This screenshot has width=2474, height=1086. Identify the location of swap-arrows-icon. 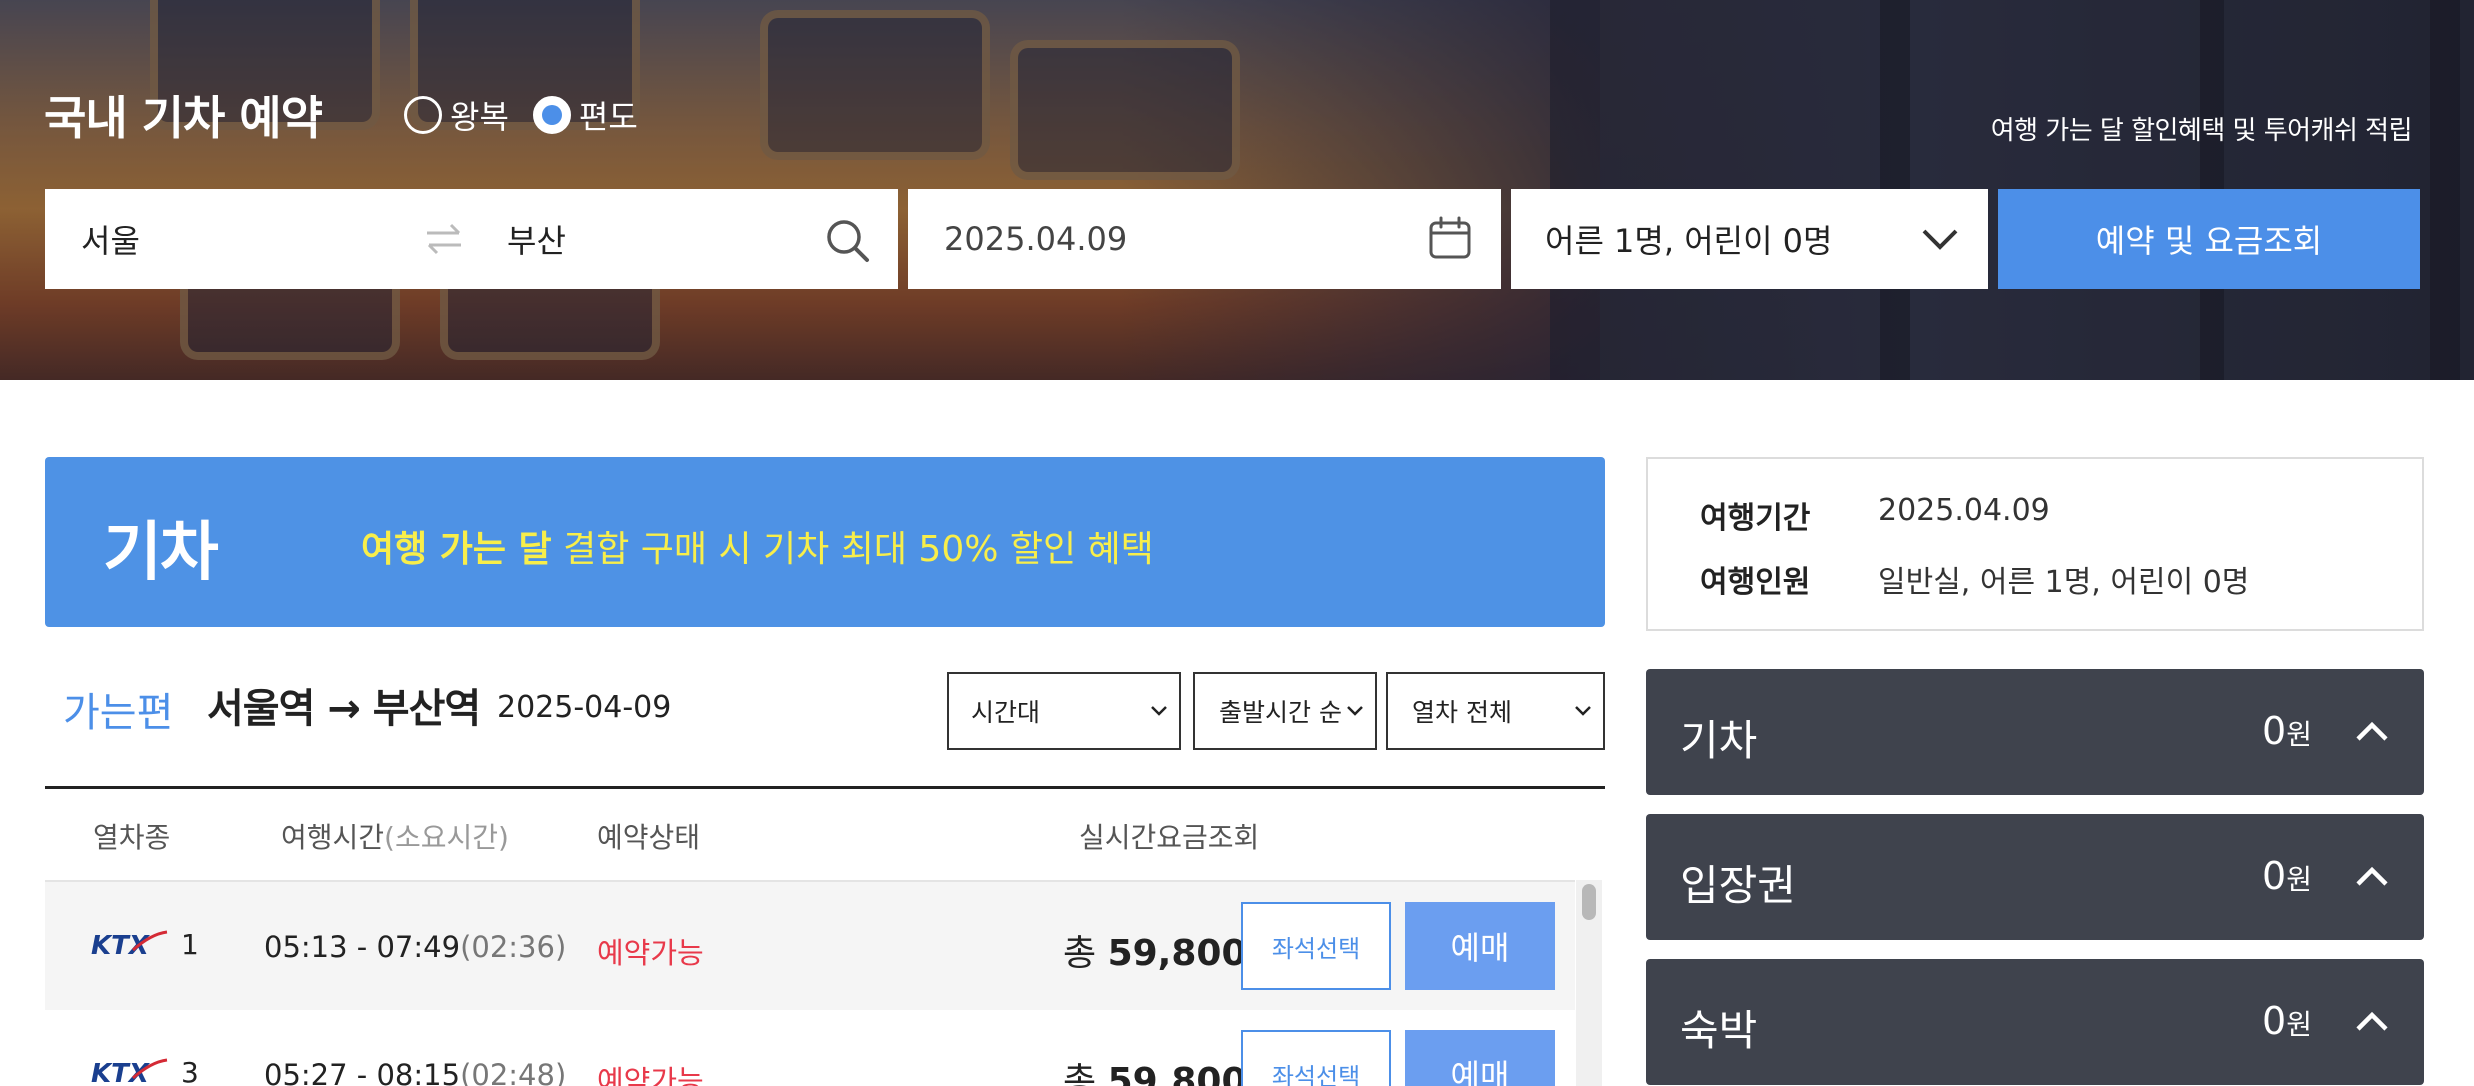
(444, 239).